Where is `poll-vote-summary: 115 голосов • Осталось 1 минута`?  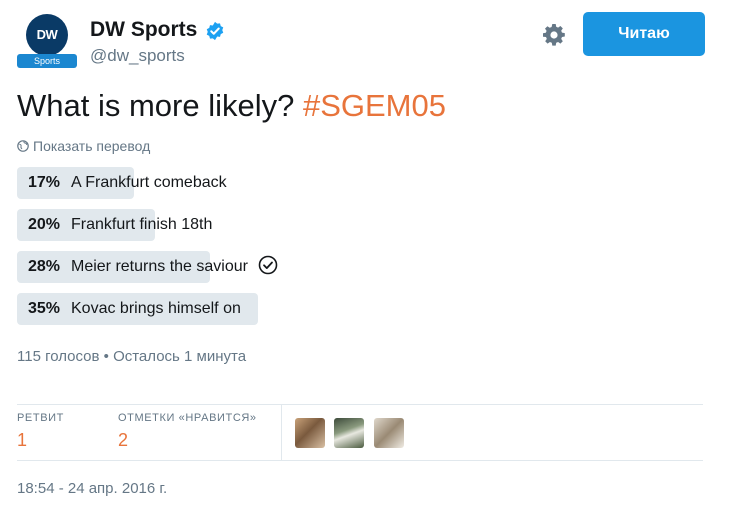 poll-vote-summary: 115 голосов • Осталось 1 минута is located at coordinates (132, 356).